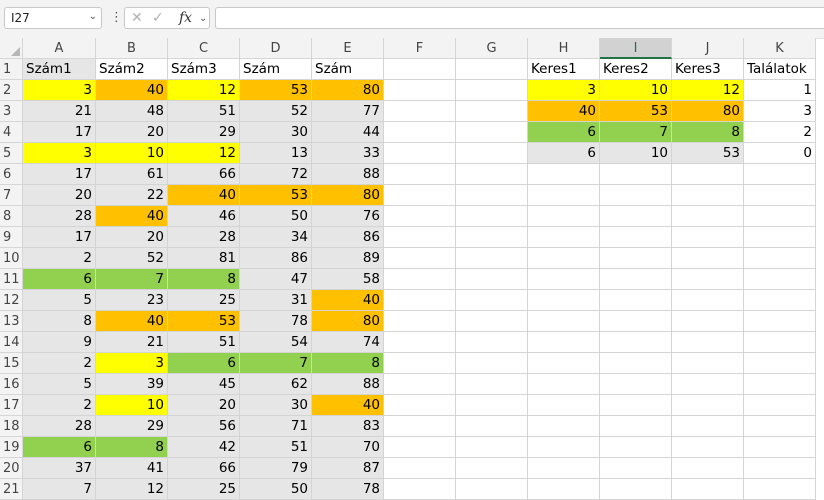  What do you see at coordinates (93, 16) in the screenshot?
I see `chevron-down-icon: ⌄` at bounding box center [93, 16].